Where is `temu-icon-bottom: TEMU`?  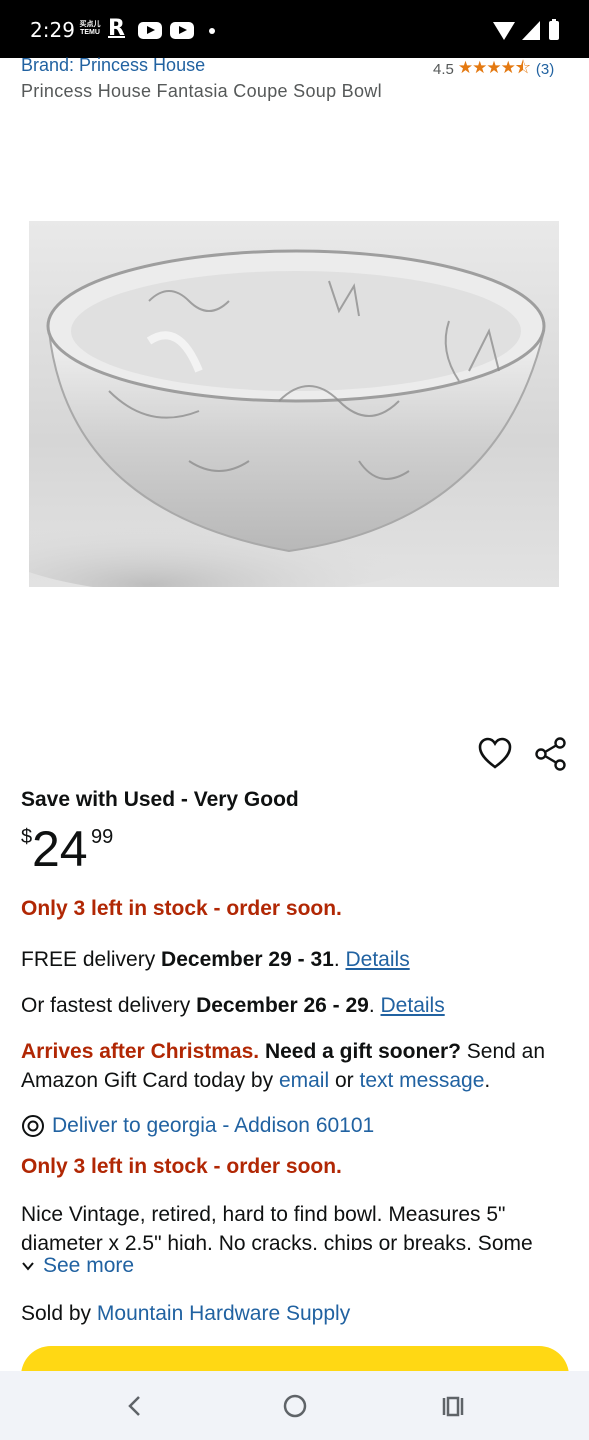
temu-icon-bottom: TEMU is located at coordinates (90, 32).